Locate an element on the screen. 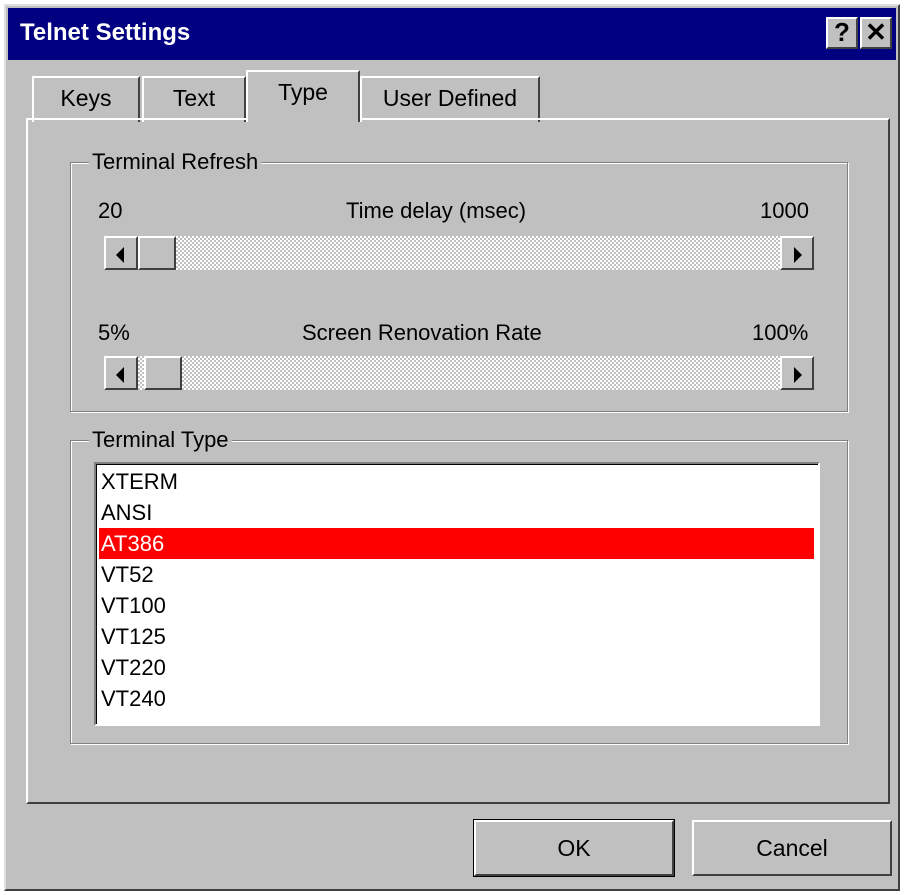 This screenshot has width=904, height=895. tab-text: Text is located at coordinates (194, 99).